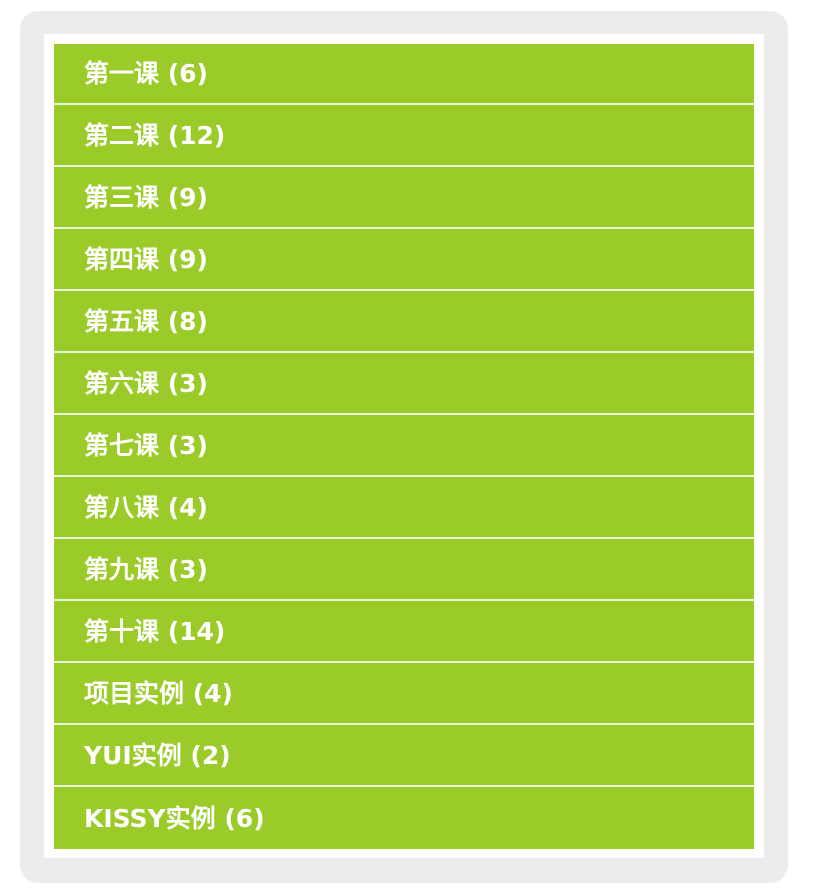 The width and height of the screenshot is (816, 888). What do you see at coordinates (404, 818) in the screenshot?
I see `category-item-kissy-examples: KISSY实例 (6)` at bounding box center [404, 818].